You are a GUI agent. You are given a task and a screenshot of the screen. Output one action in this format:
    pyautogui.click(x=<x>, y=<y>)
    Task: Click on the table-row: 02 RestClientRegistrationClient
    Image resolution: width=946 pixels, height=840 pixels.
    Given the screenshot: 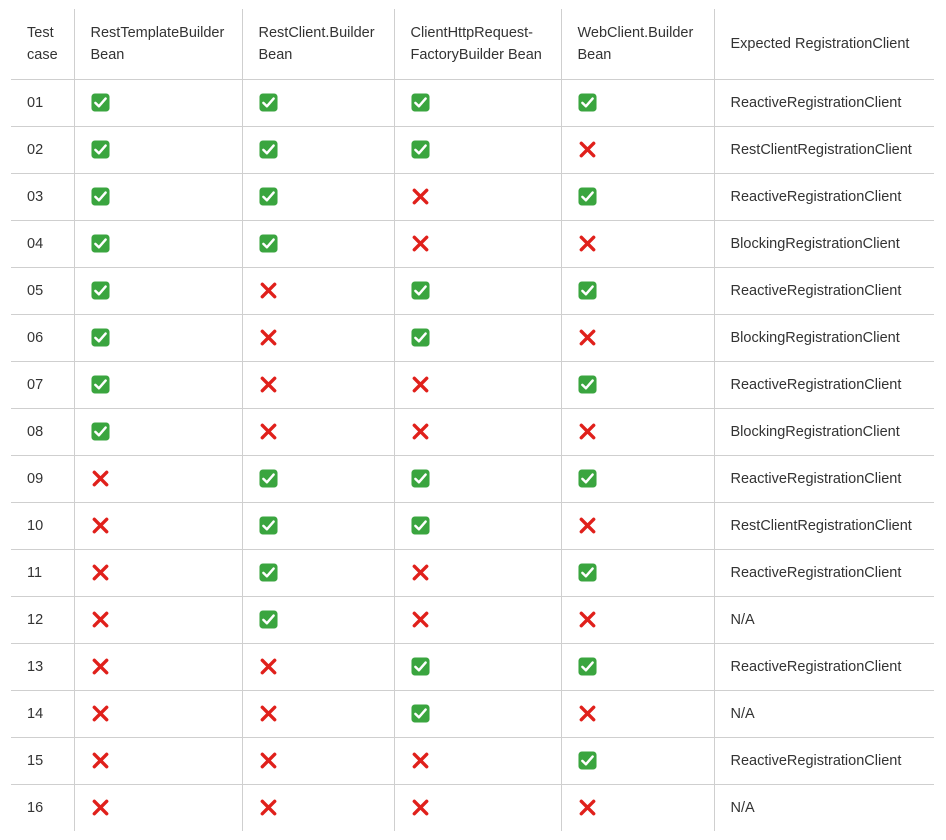 What is the action you would take?
    pyautogui.click(x=472, y=149)
    